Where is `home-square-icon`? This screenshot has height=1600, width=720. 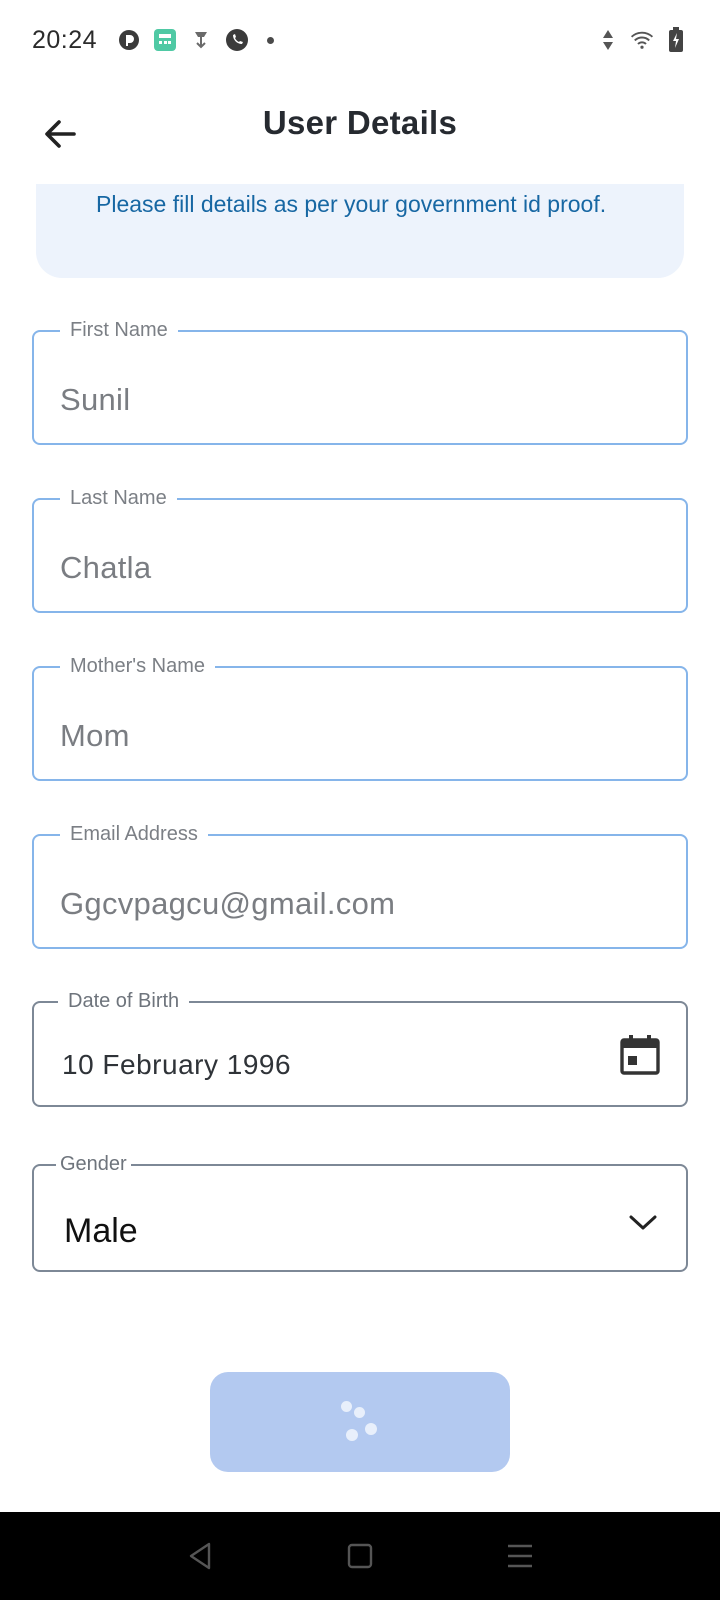 home-square-icon is located at coordinates (360, 1556).